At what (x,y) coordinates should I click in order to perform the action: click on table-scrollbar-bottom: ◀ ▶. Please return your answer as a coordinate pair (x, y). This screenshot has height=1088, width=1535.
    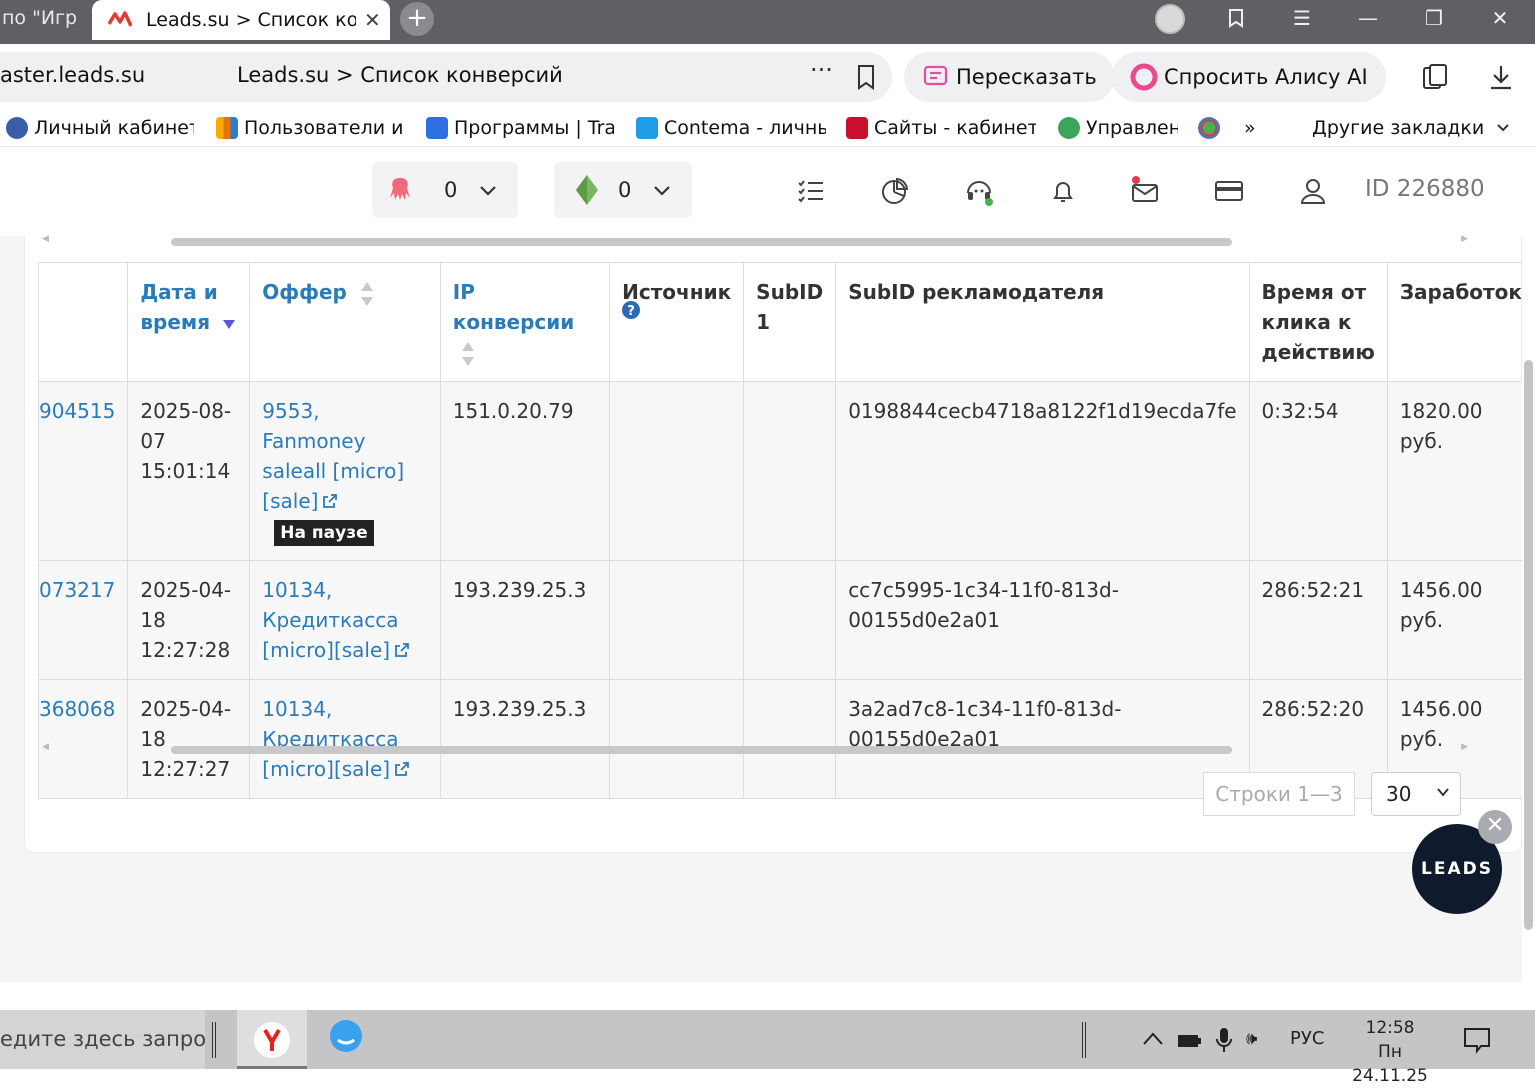
    Looking at the image, I should click on (755, 749).